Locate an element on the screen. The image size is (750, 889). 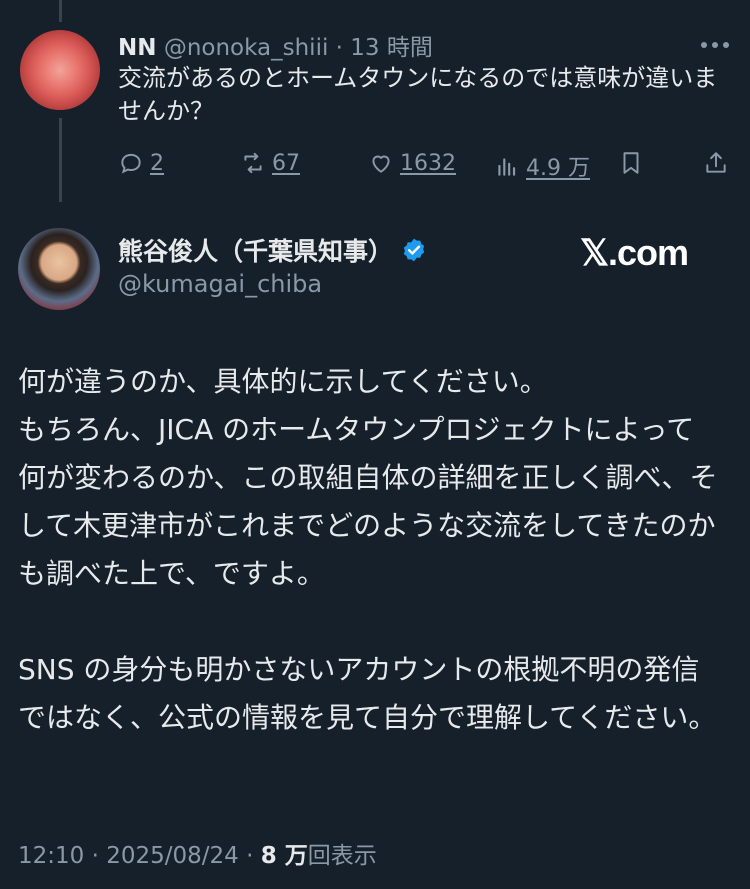
reply-icon is located at coordinates (131, 163).